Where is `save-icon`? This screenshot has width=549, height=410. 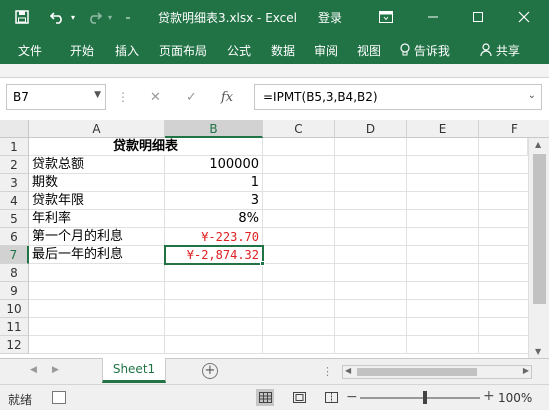
save-icon is located at coordinates (22, 17).